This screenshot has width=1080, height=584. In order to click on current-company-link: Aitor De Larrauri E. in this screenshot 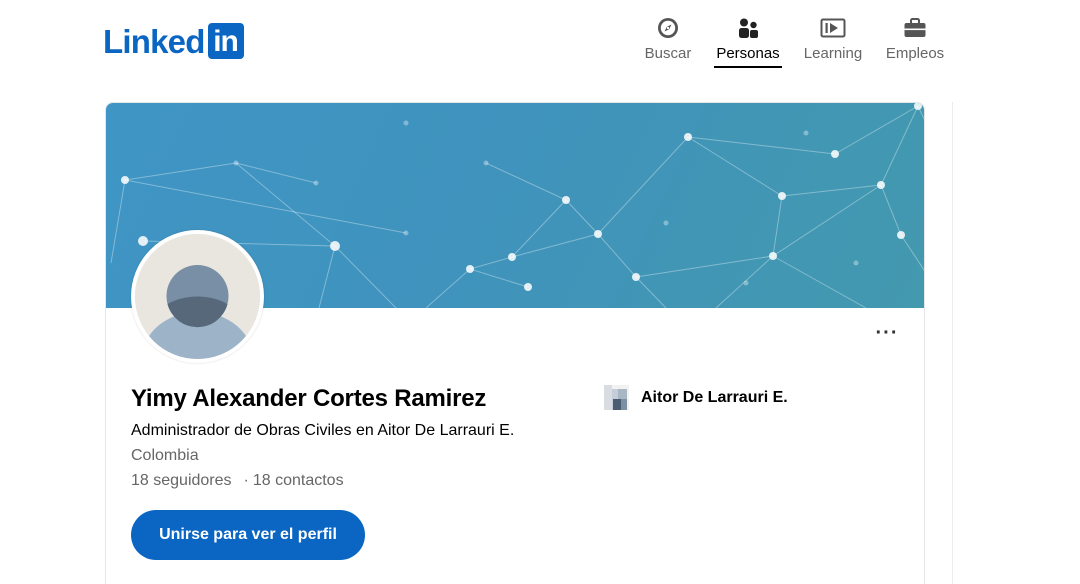, I will do `click(696, 397)`.